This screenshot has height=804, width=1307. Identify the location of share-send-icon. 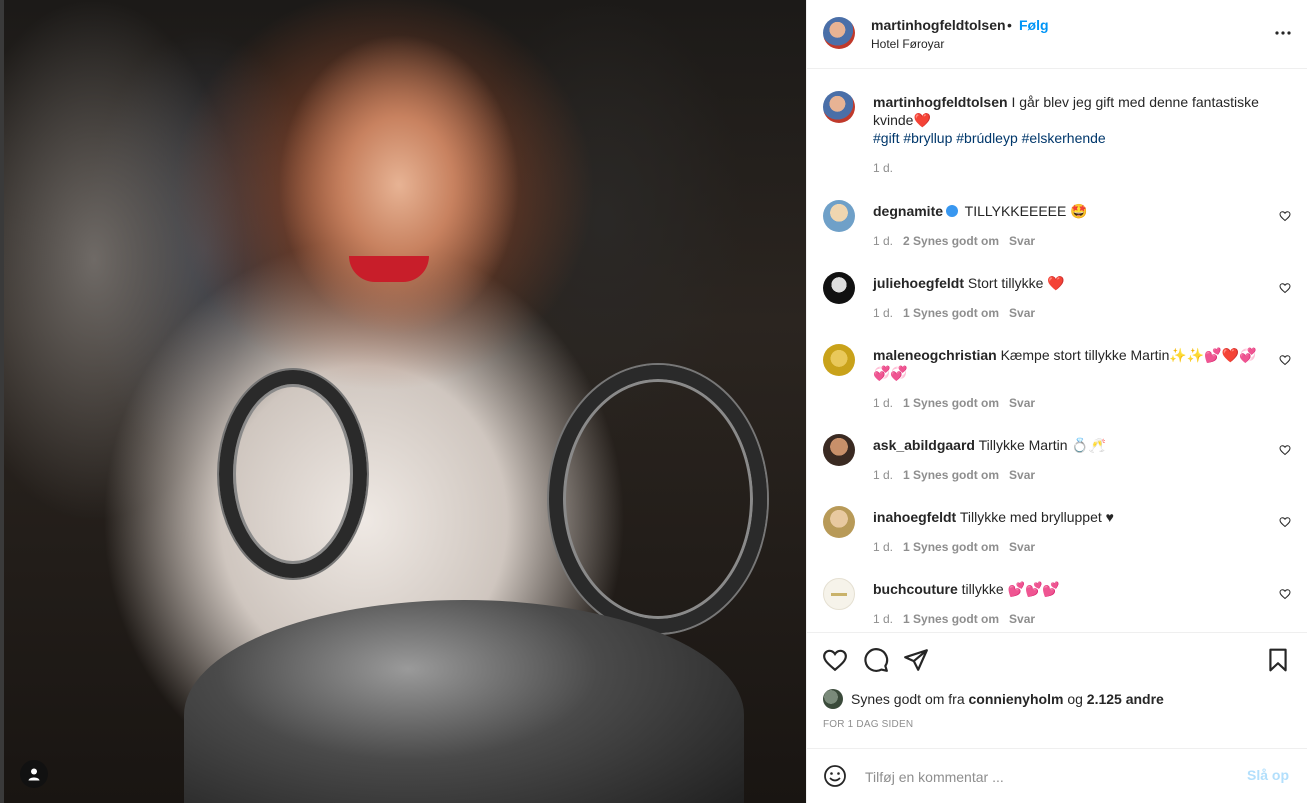
(916, 660).